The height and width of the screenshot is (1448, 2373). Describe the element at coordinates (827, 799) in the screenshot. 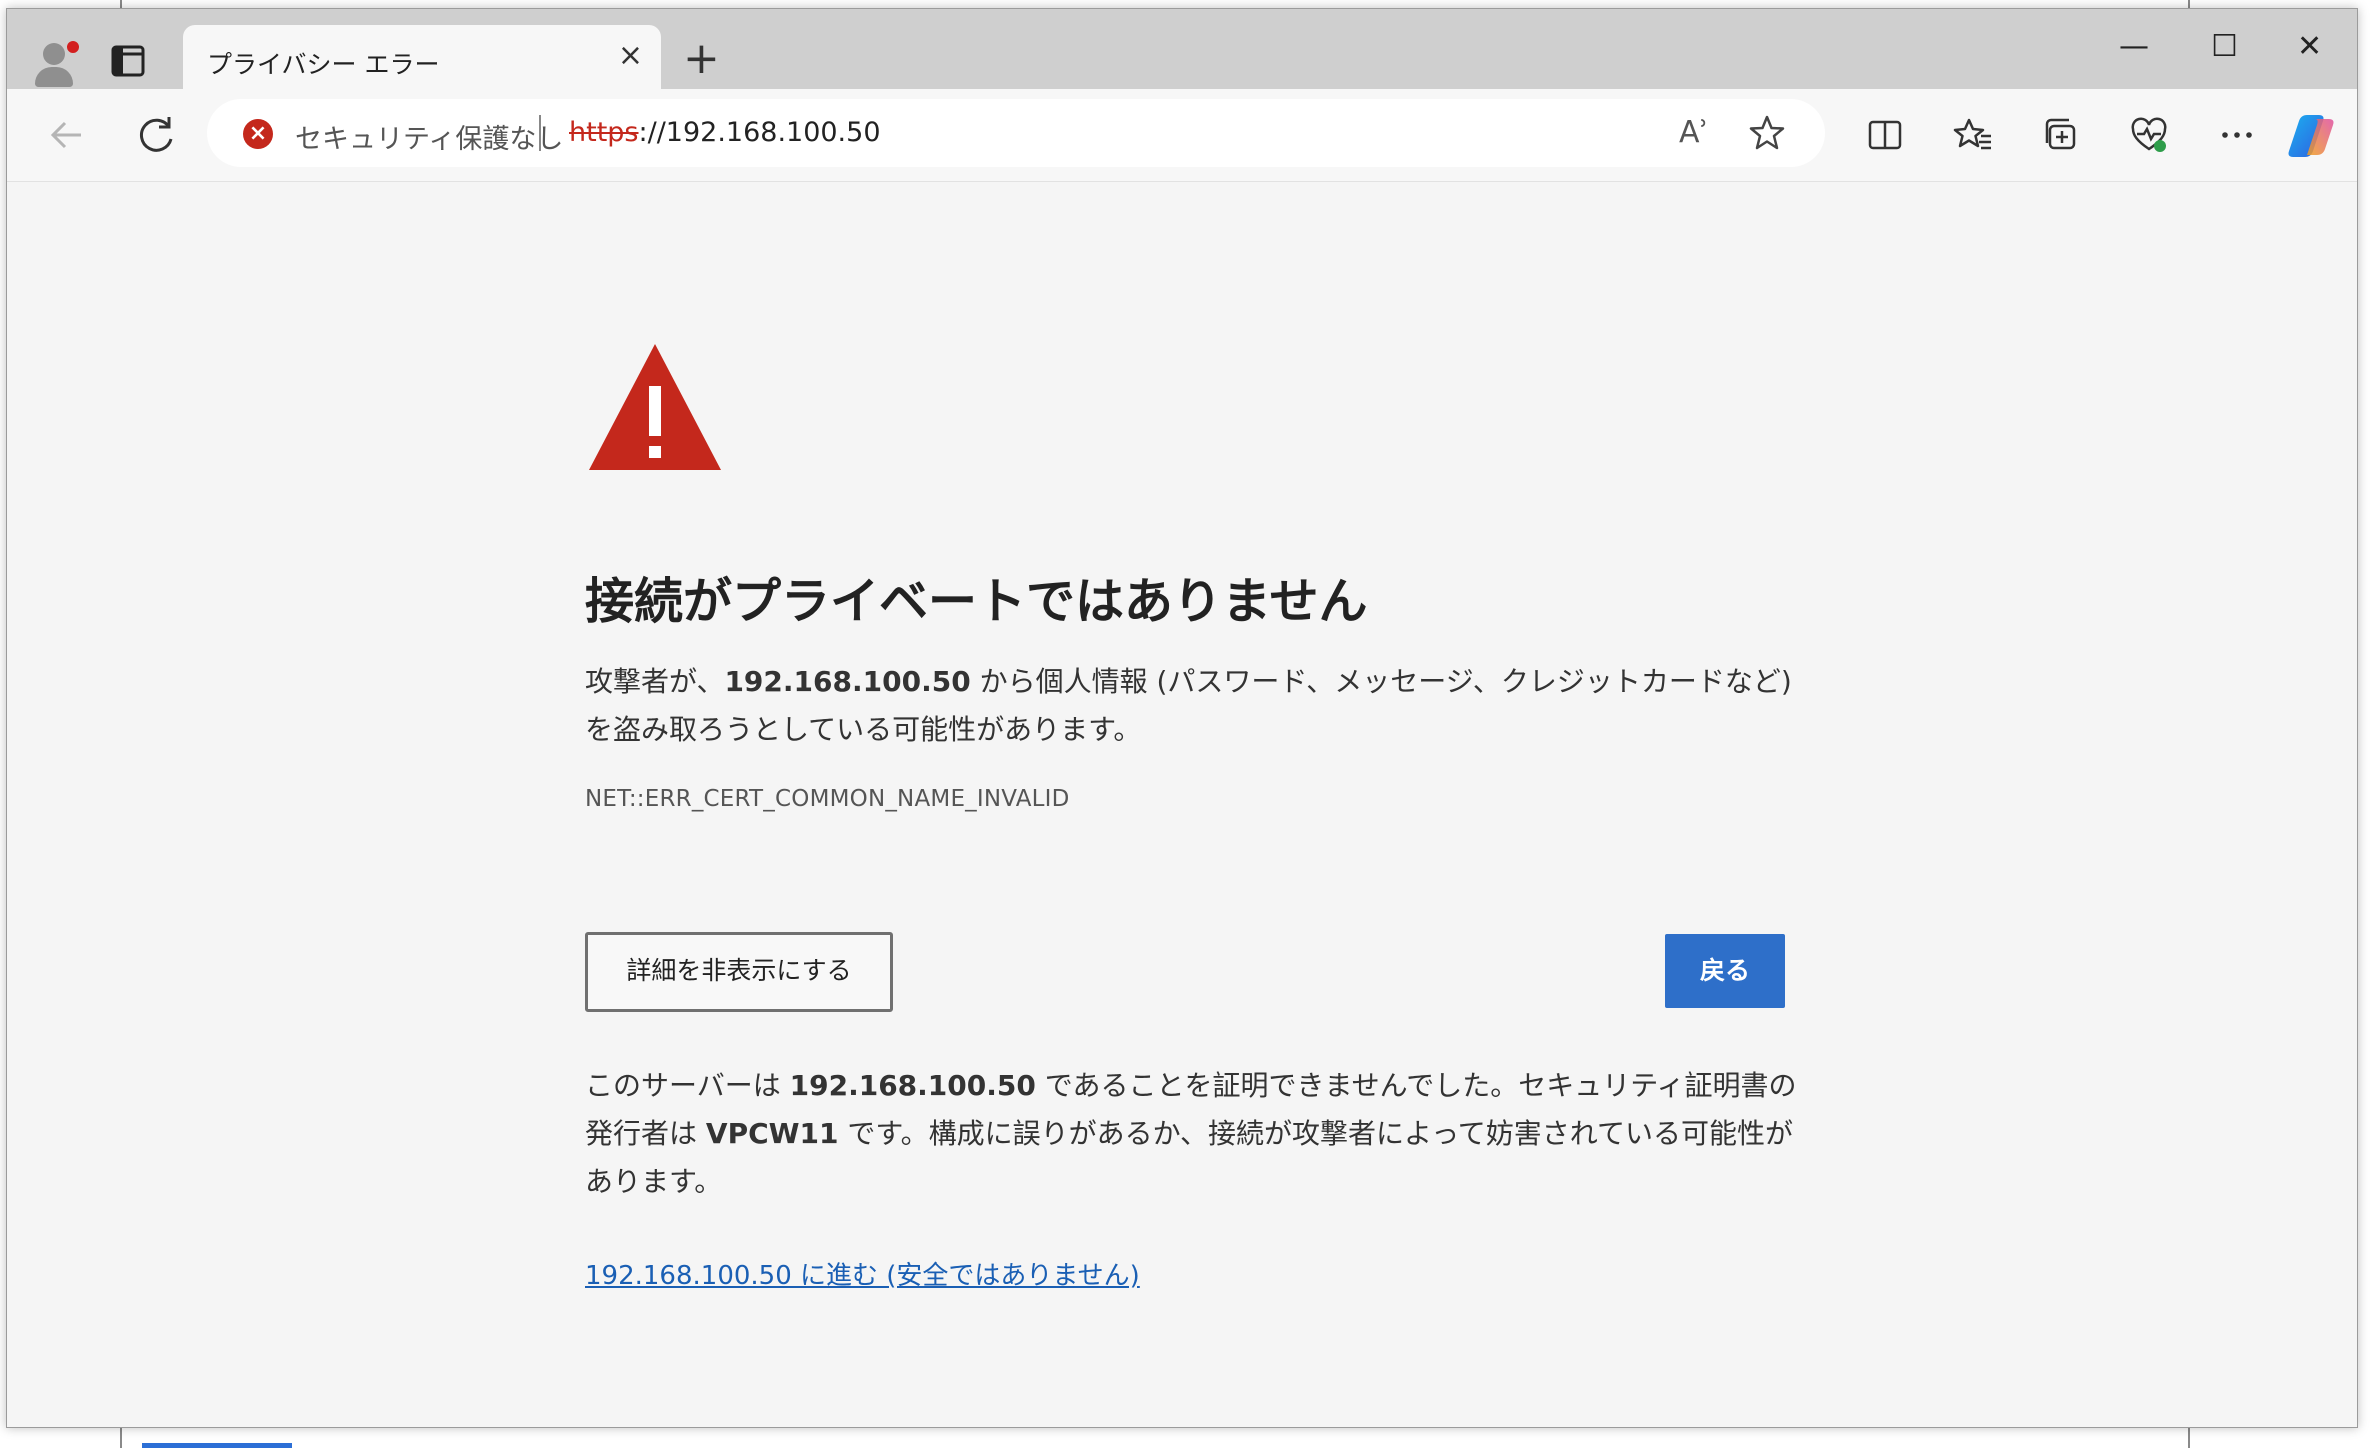

I see `error-code: NET::ERR_CERT_COMMON_NAME_INVALID` at that location.